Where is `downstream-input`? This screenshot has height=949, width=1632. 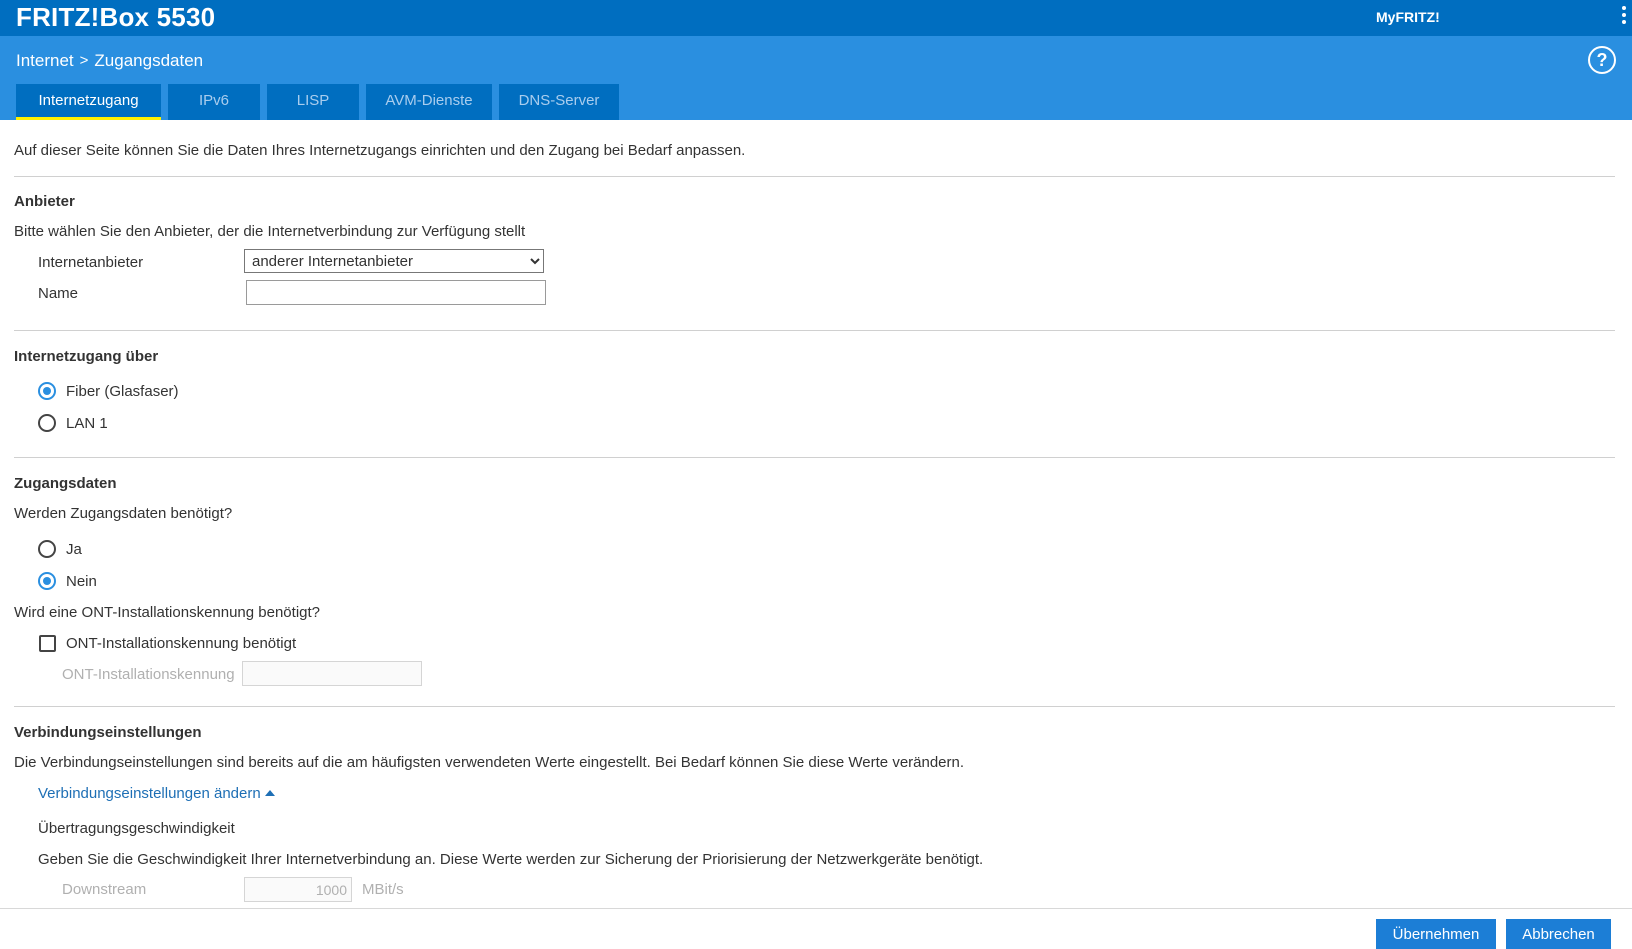
downstream-input is located at coordinates (298, 889).